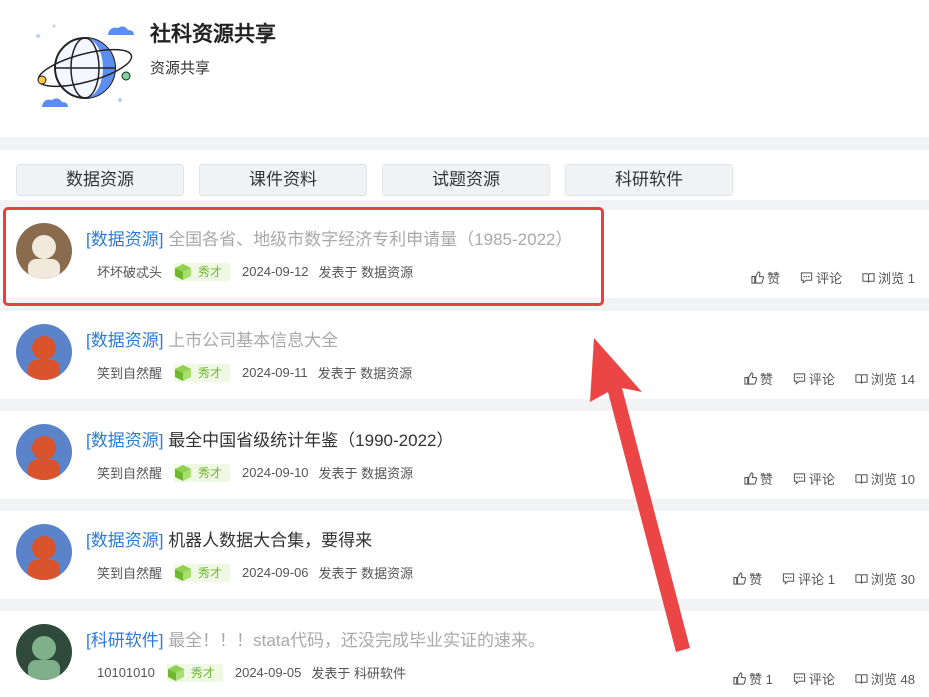  I want to click on post-actions: 赞 评论 1 浏览 30, so click(814, 578).